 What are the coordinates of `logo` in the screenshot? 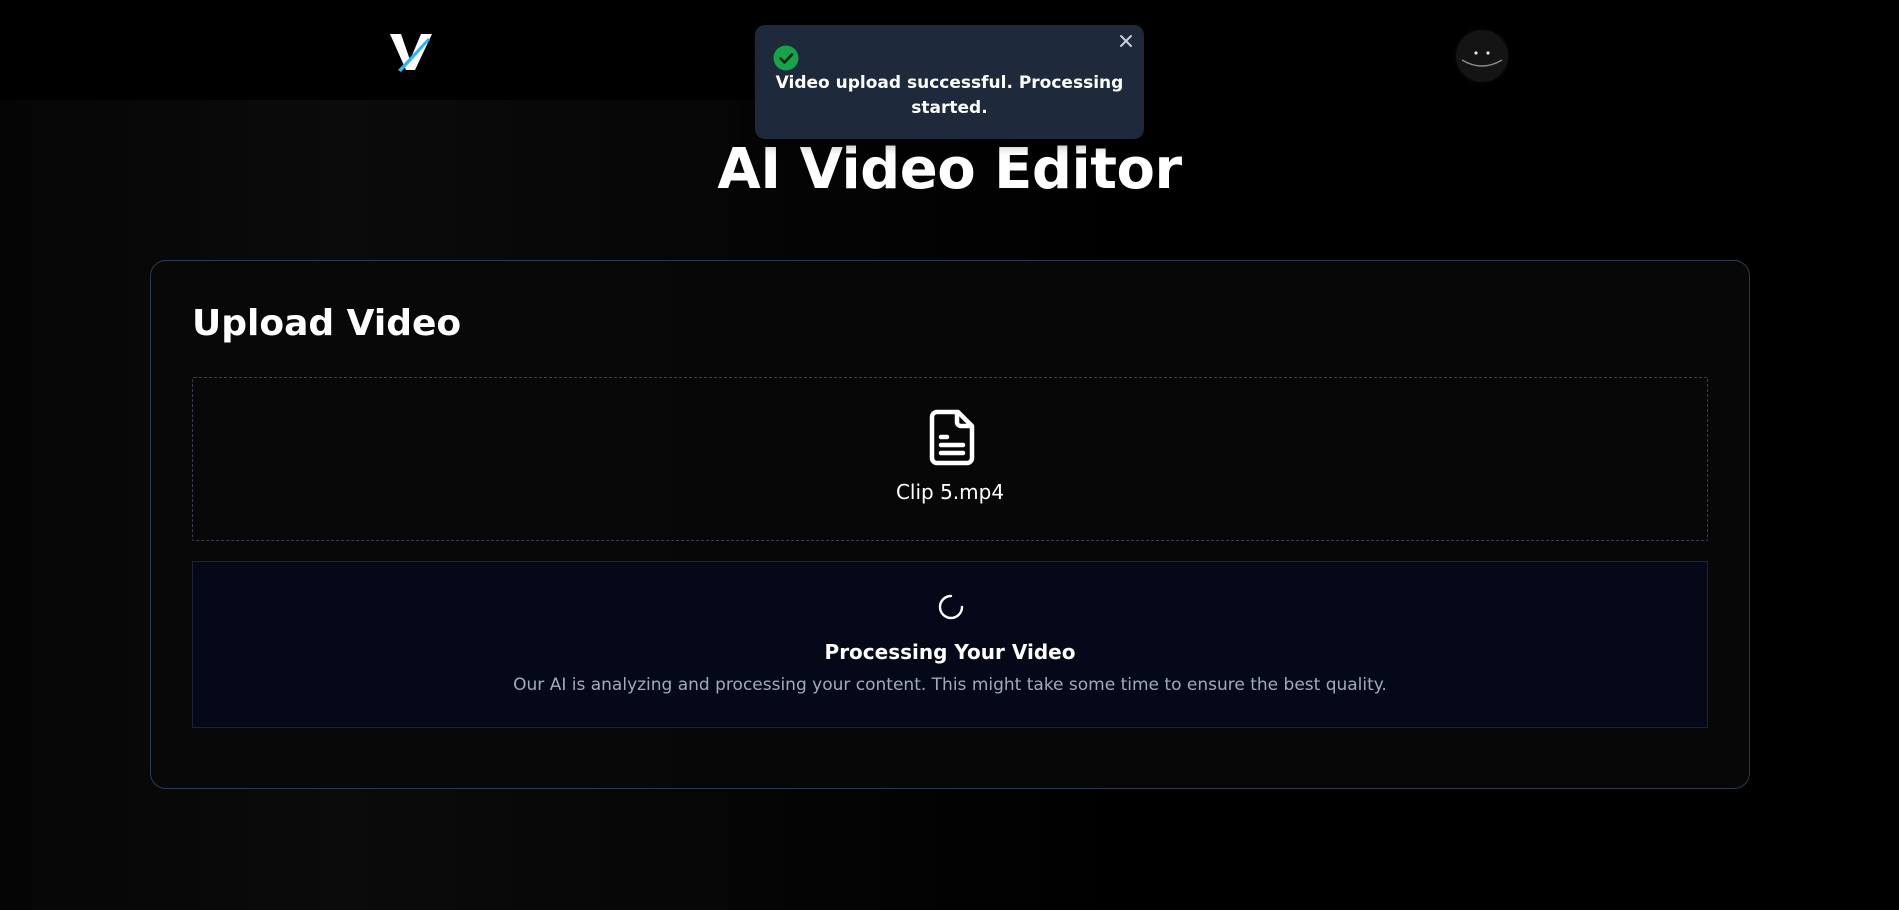 It's located at (412, 52).